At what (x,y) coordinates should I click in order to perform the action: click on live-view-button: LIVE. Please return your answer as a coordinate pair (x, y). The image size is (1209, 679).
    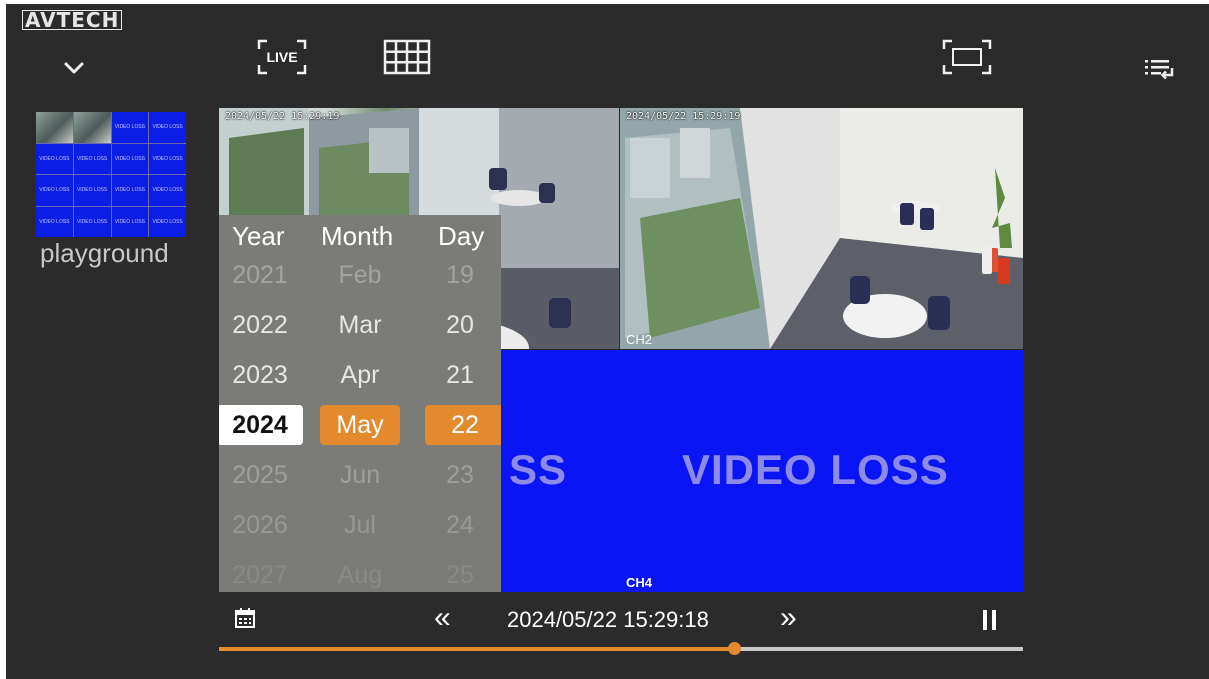
    Looking at the image, I should click on (282, 57).